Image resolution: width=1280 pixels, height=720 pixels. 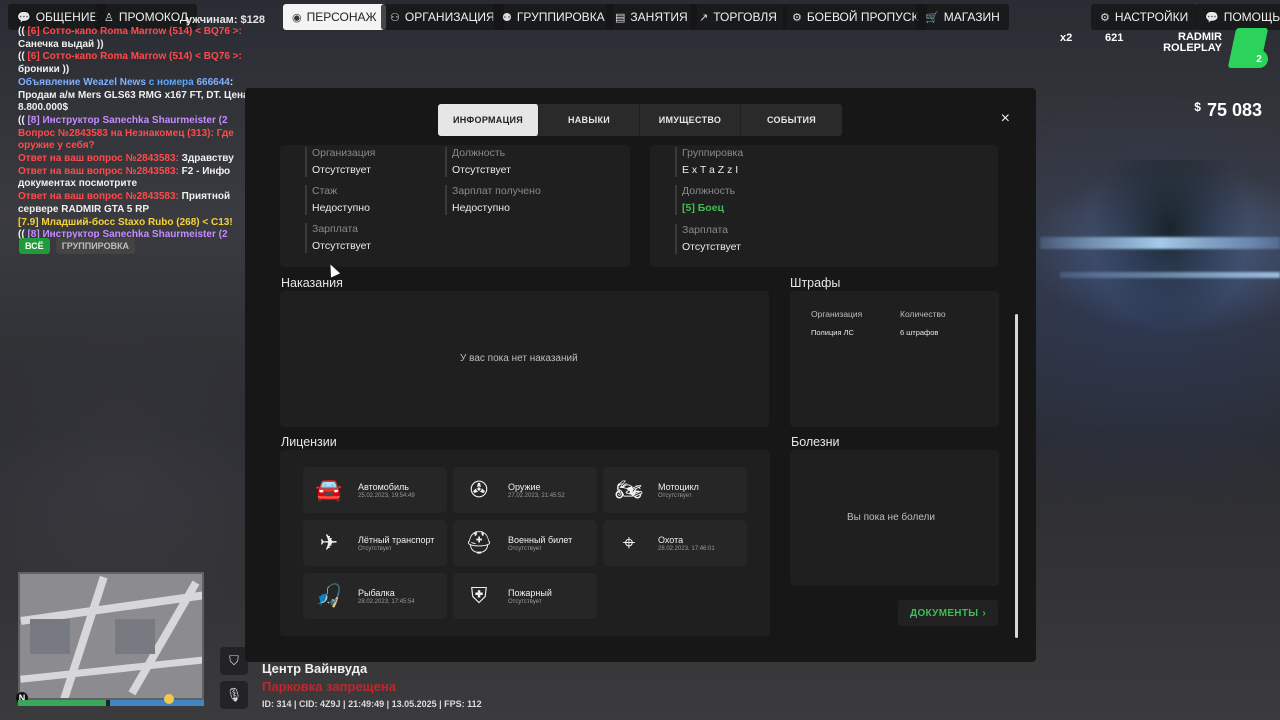 What do you see at coordinates (329, 489) in the screenshot?
I see `car-icon: 🚘` at bounding box center [329, 489].